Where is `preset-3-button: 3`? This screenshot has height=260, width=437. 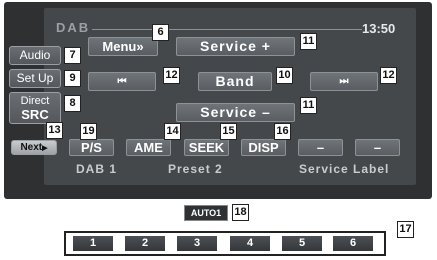 preset-3-button: 3 is located at coordinates (197, 243).